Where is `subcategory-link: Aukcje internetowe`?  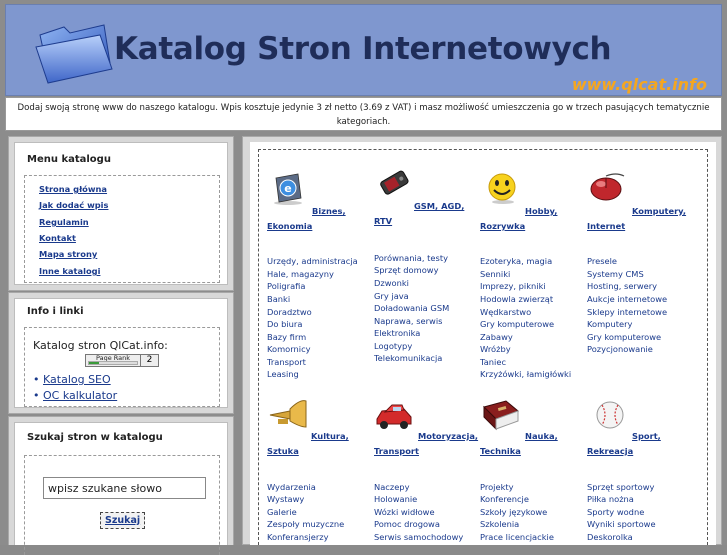
subcategory-link: Aukcje internetowe is located at coordinates (627, 299).